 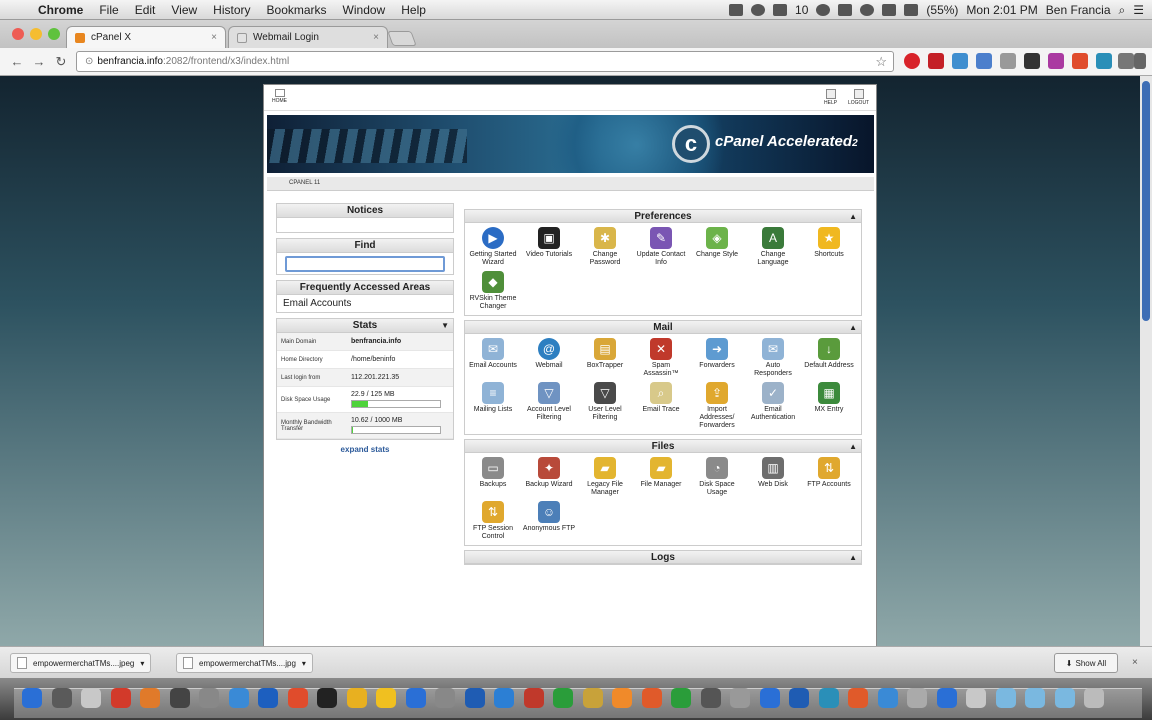 I want to click on menu-file: File, so click(x=108, y=10).